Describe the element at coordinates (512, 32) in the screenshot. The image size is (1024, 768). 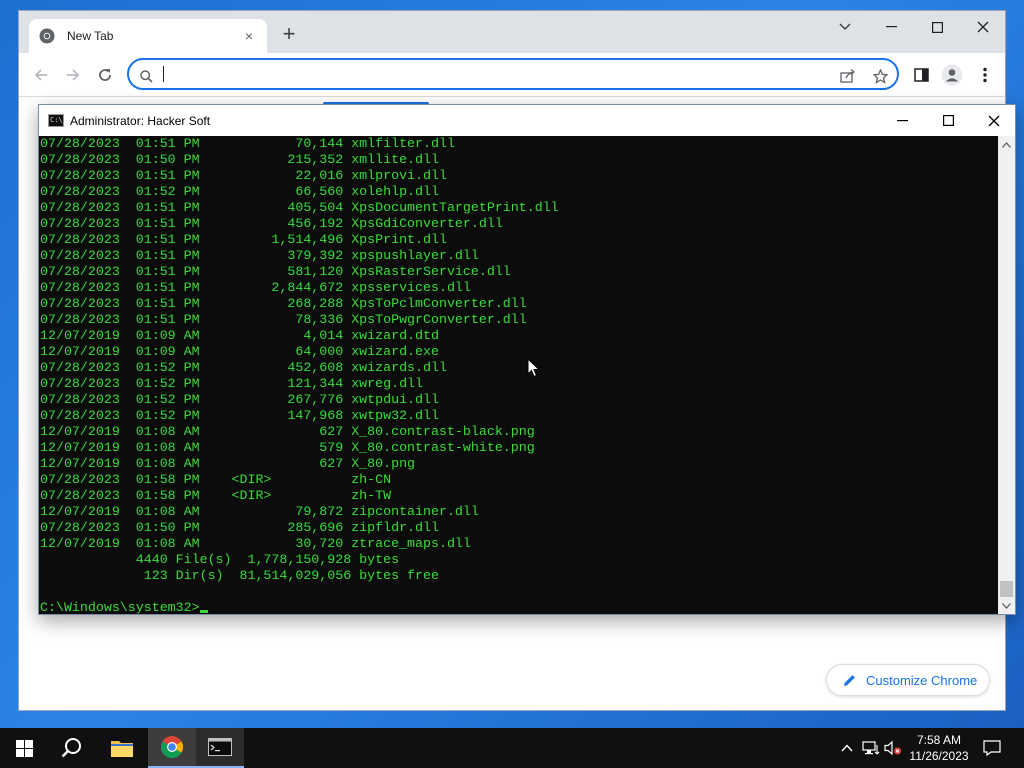
I see `chrome-tab-strip: New Tab × +` at that location.